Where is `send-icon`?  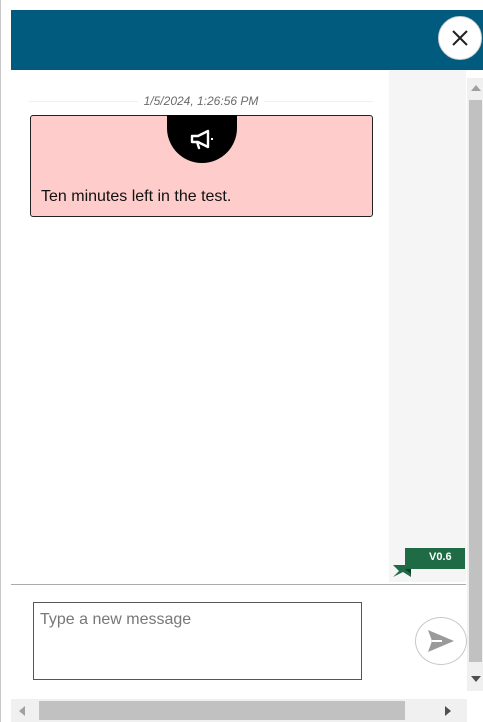
send-icon is located at coordinates (441, 641).